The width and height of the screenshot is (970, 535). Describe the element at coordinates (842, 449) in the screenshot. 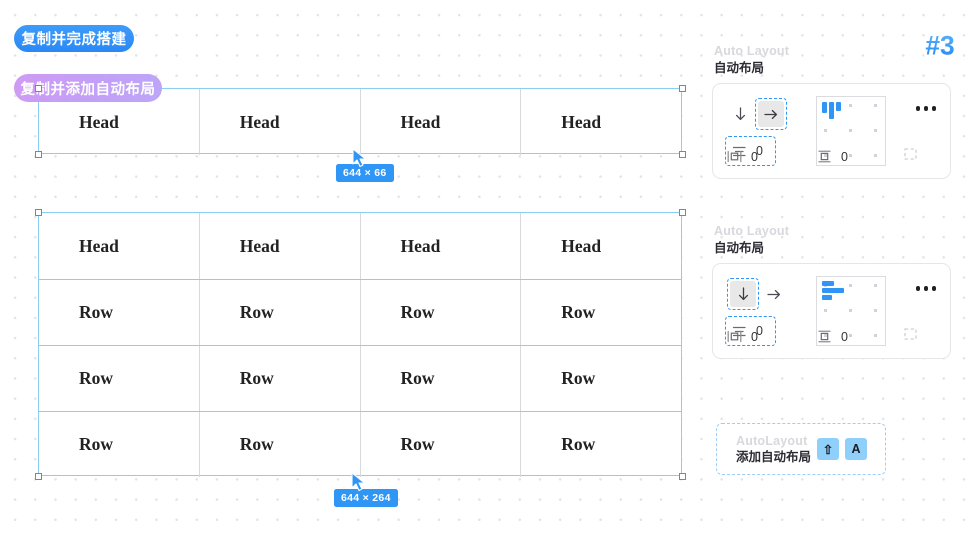

I see `shortcut-keys: ⇧ A` at that location.